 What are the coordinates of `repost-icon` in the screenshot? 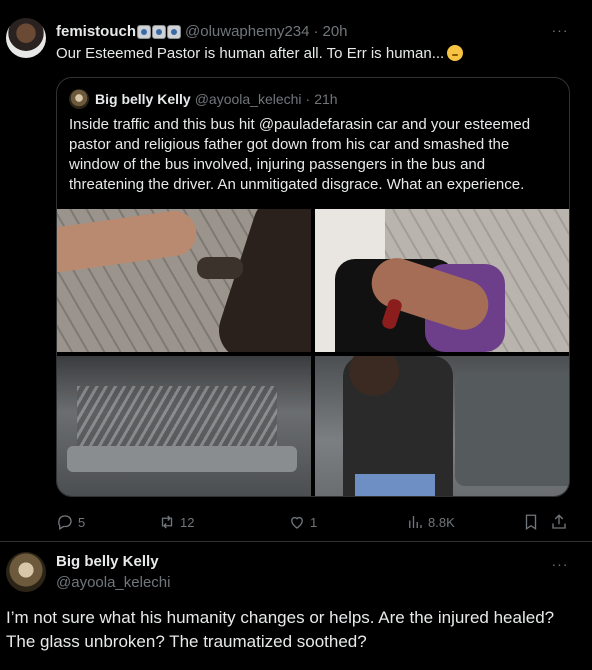 It's located at (167, 522).